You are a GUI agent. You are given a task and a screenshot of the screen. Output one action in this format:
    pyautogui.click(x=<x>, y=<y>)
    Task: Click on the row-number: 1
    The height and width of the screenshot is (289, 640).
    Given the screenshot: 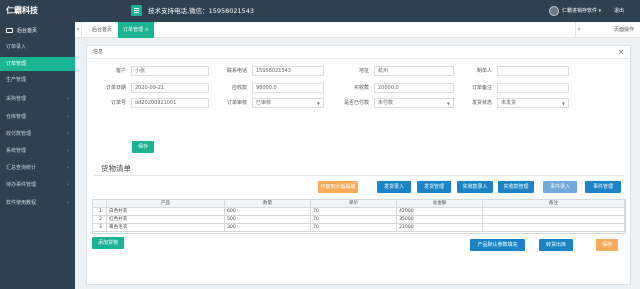 What is the action you would take?
    pyautogui.click(x=100, y=212)
    